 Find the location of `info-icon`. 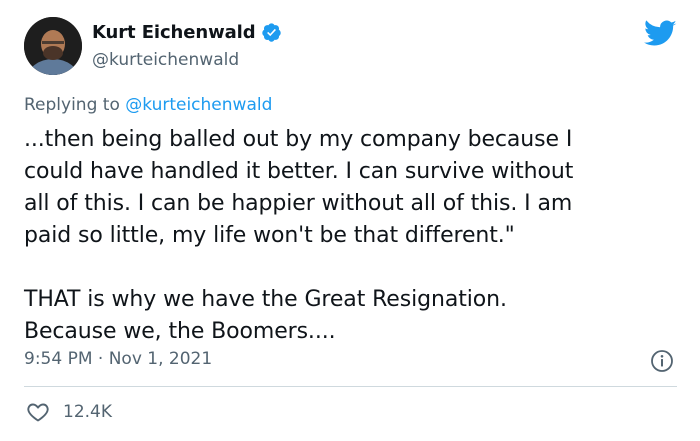

info-icon is located at coordinates (662, 361).